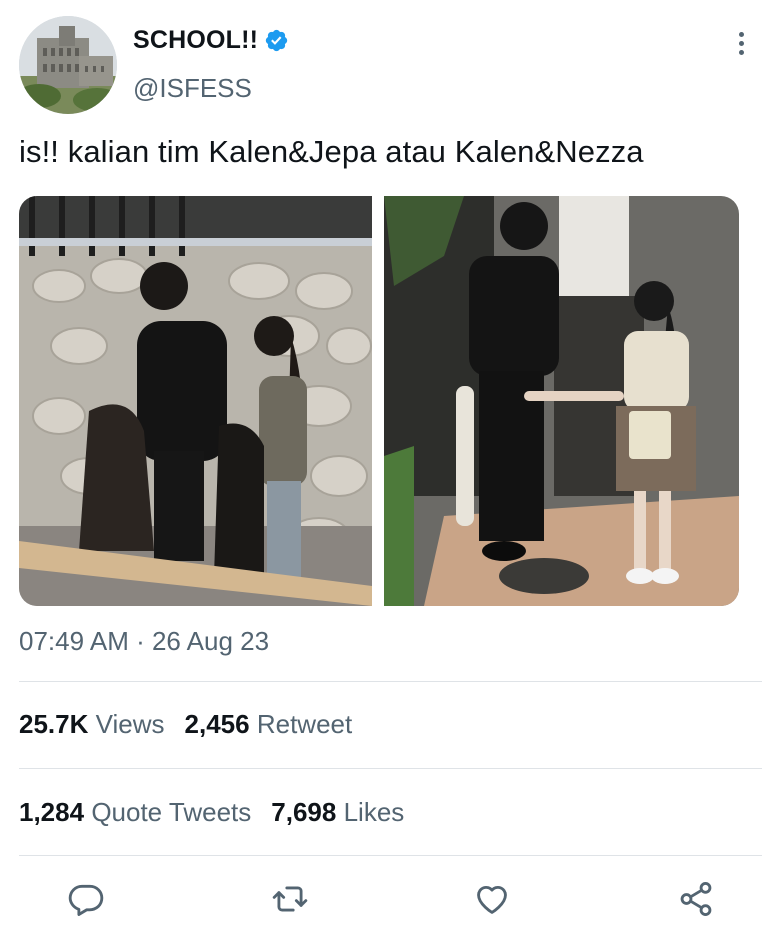 The image size is (782, 949). What do you see at coordinates (304, 724) in the screenshot?
I see `retweet-label: Retweet` at bounding box center [304, 724].